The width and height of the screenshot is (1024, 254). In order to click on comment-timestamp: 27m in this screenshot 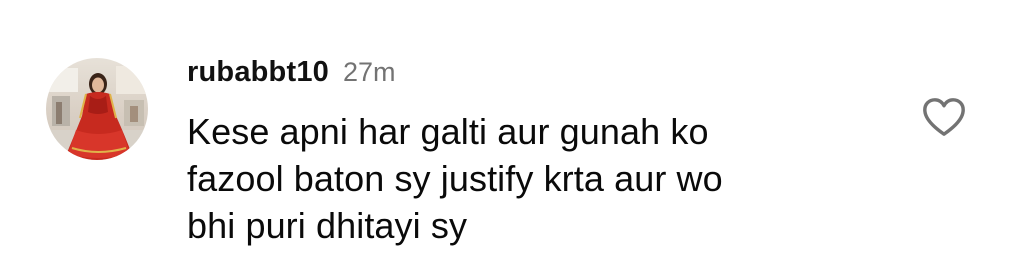, I will do `click(369, 72)`.